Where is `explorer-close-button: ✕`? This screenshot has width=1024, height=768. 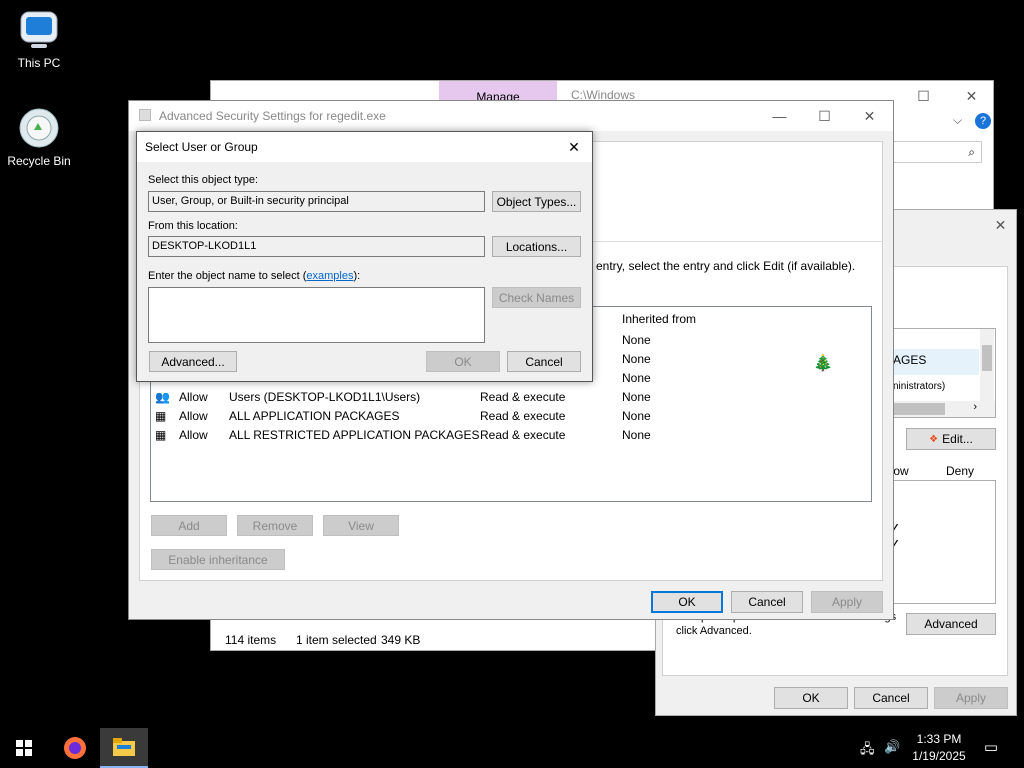
explorer-close-button: ✕ is located at coordinates (971, 96).